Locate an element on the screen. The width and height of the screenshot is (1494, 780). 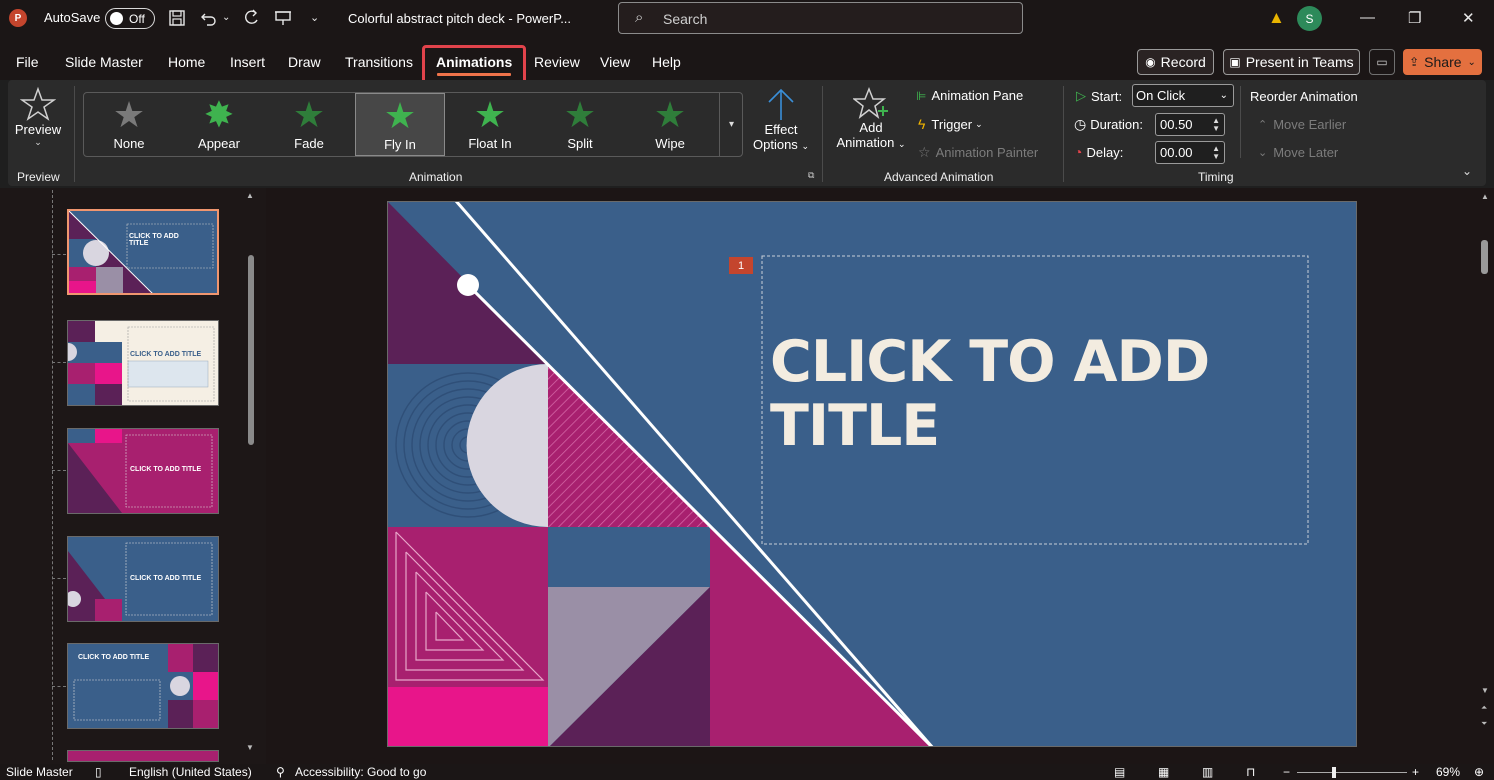
next-slide-icon: ⏷ is located at coordinates (1484, 724).